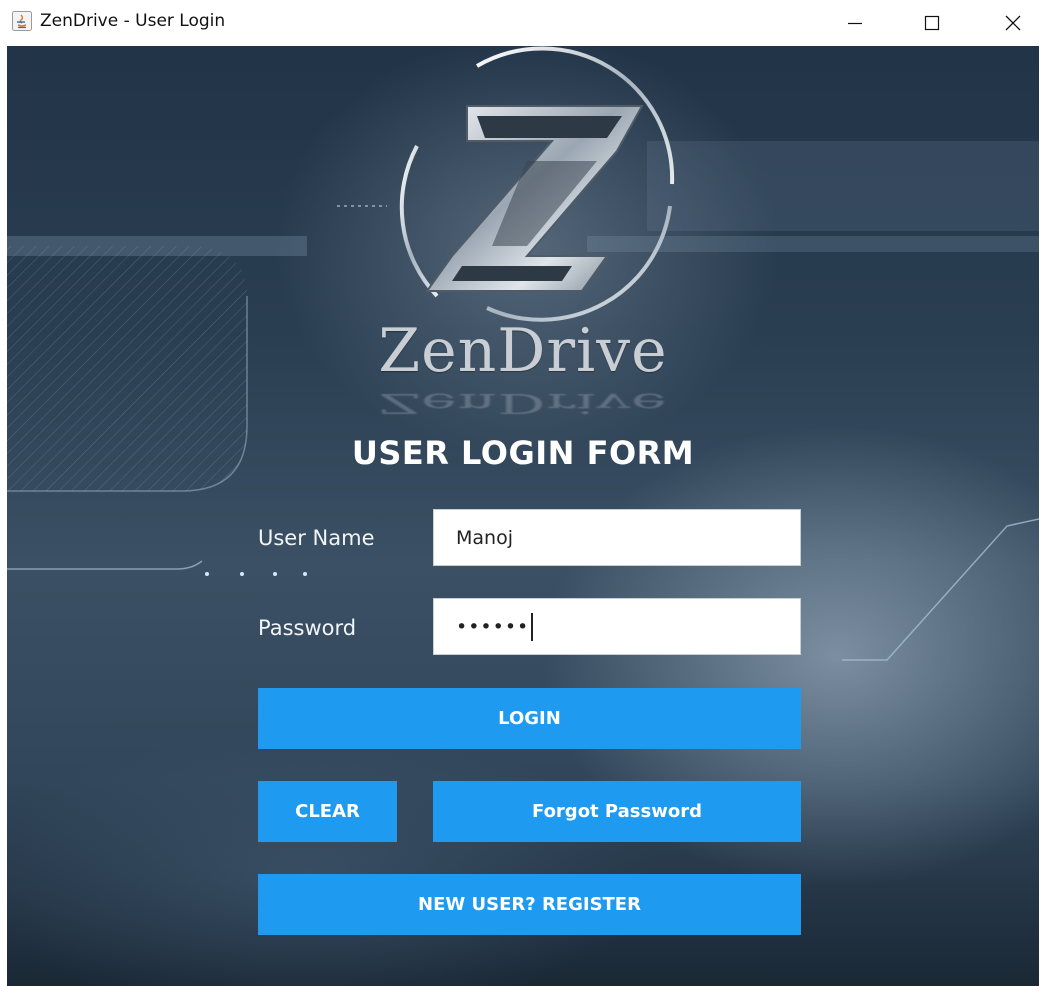 This screenshot has height=986, width=1046. Describe the element at coordinates (493, 626) in the screenshot. I see `password-value: ••••••` at that location.